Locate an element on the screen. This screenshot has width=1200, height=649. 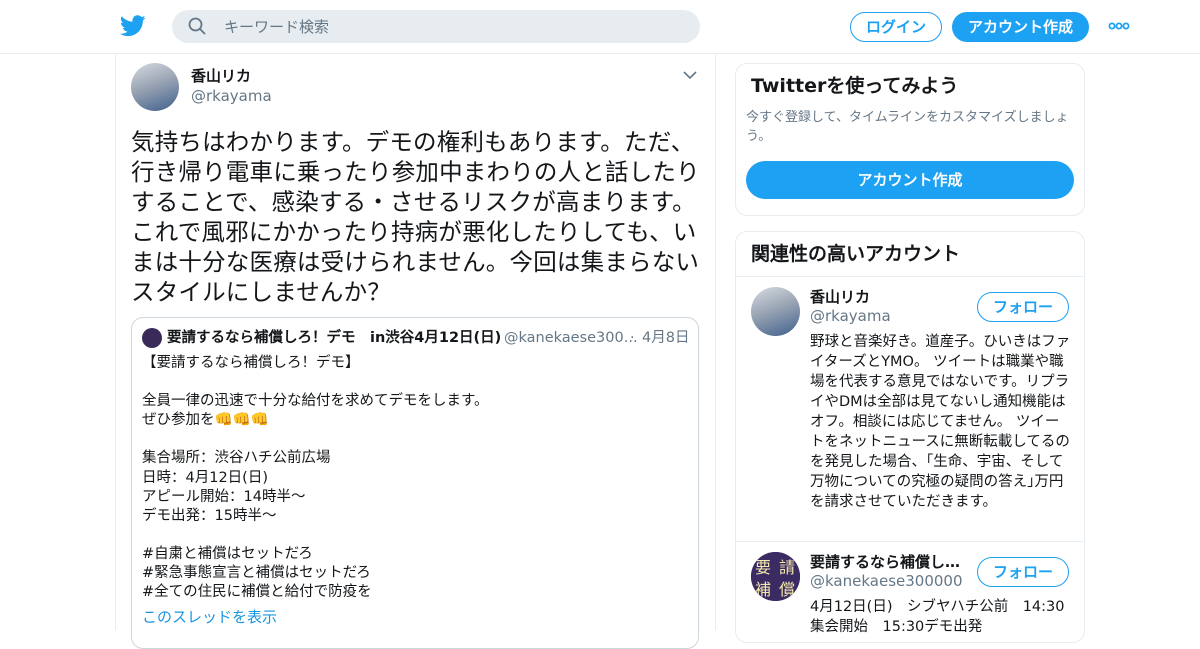
account-handle: @kanekaese300000 is located at coordinates (886, 581).